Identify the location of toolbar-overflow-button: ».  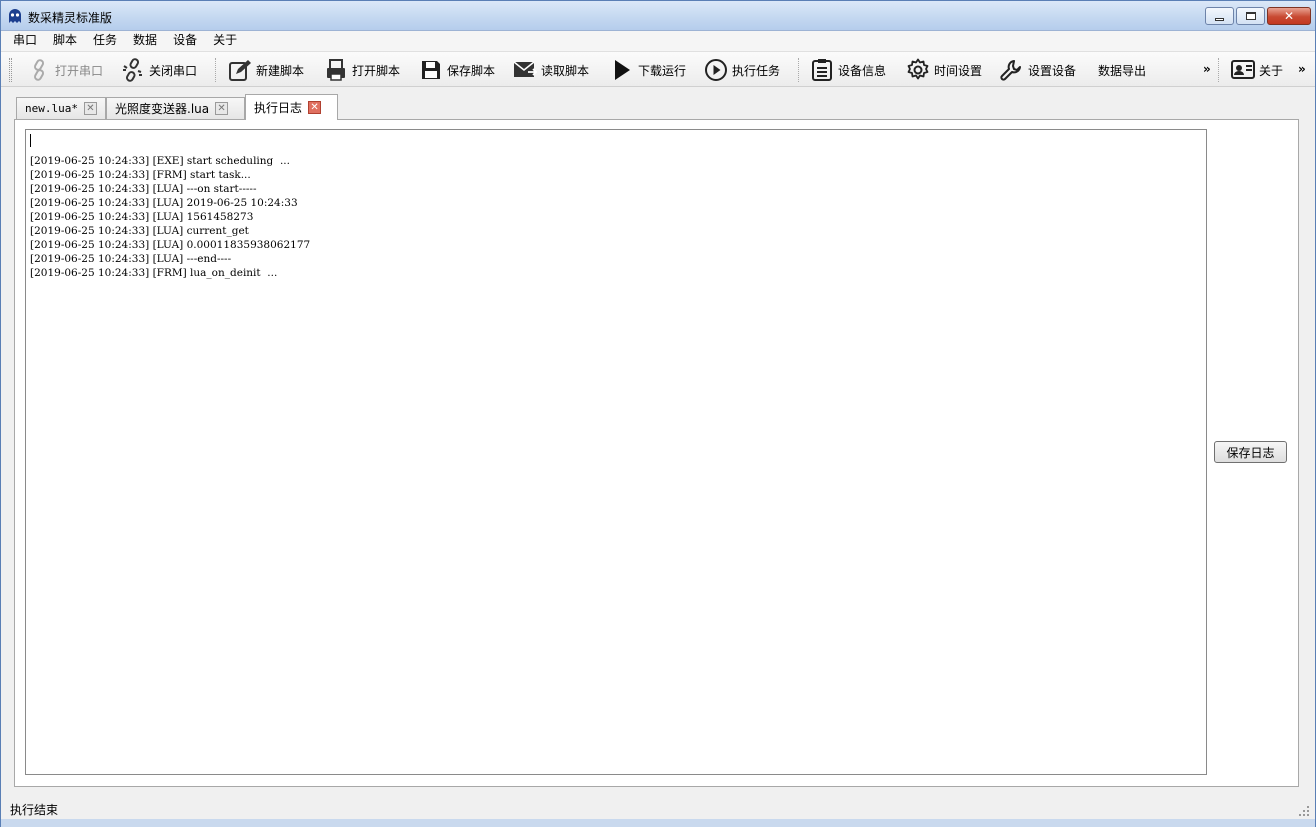
(1207, 69).